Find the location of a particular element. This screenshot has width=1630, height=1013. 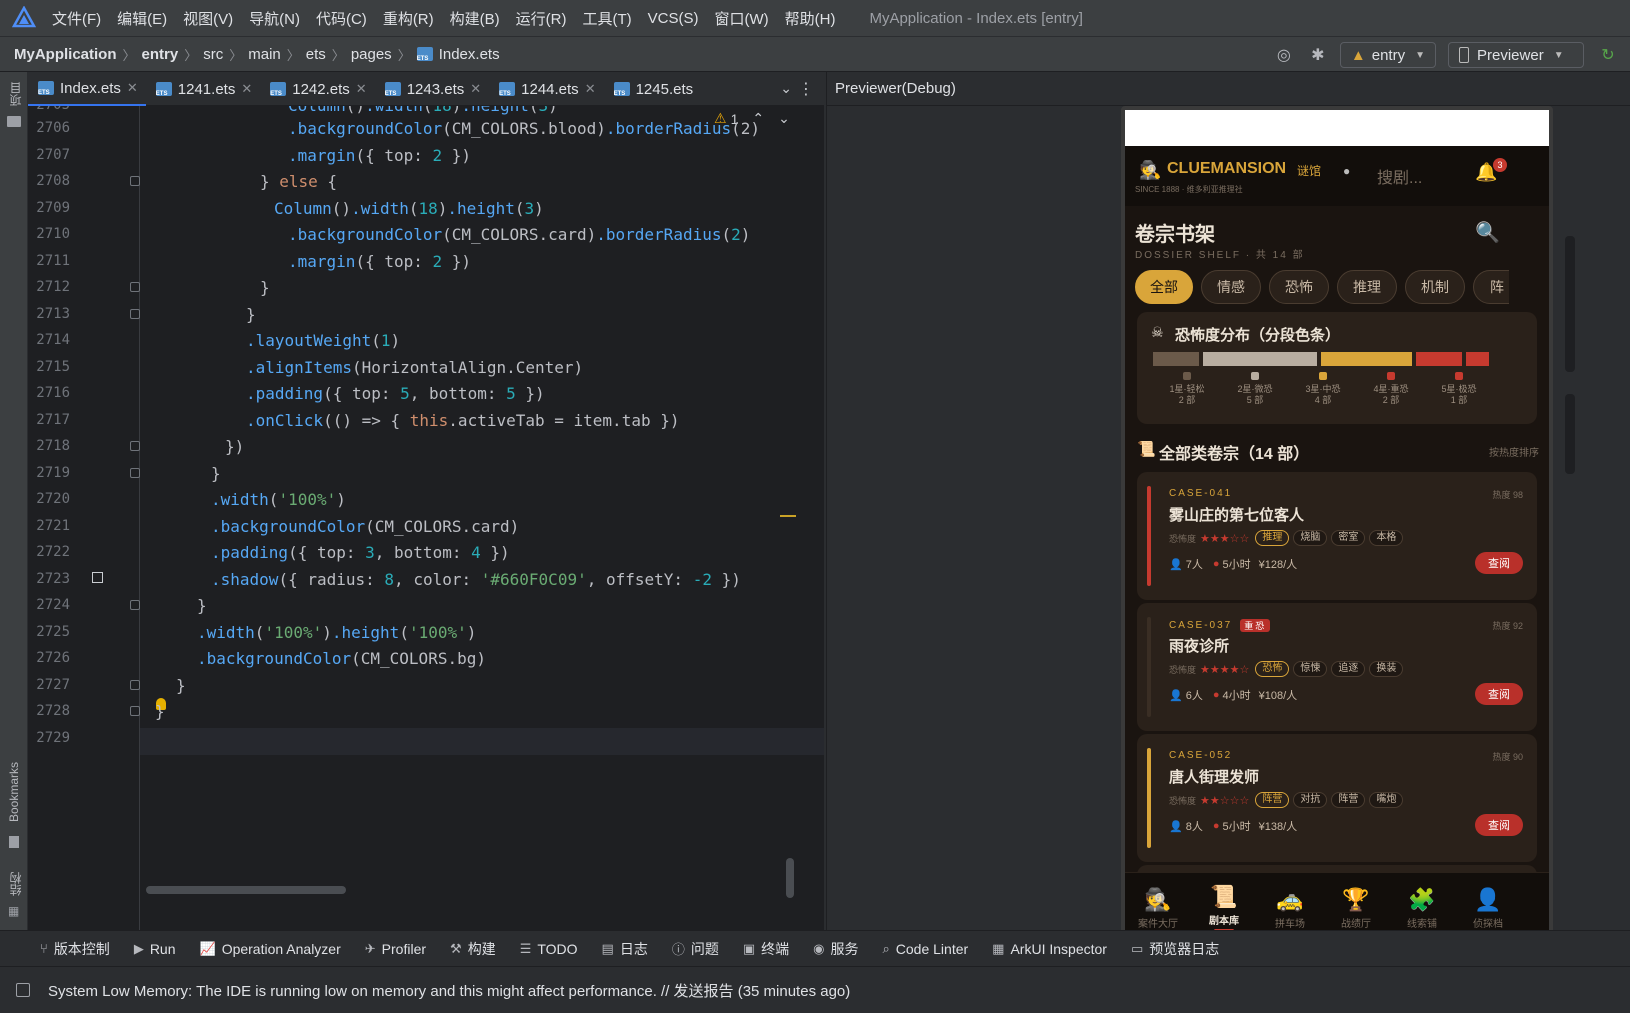

chip-faction: 阵 is located at coordinates (1491, 287).